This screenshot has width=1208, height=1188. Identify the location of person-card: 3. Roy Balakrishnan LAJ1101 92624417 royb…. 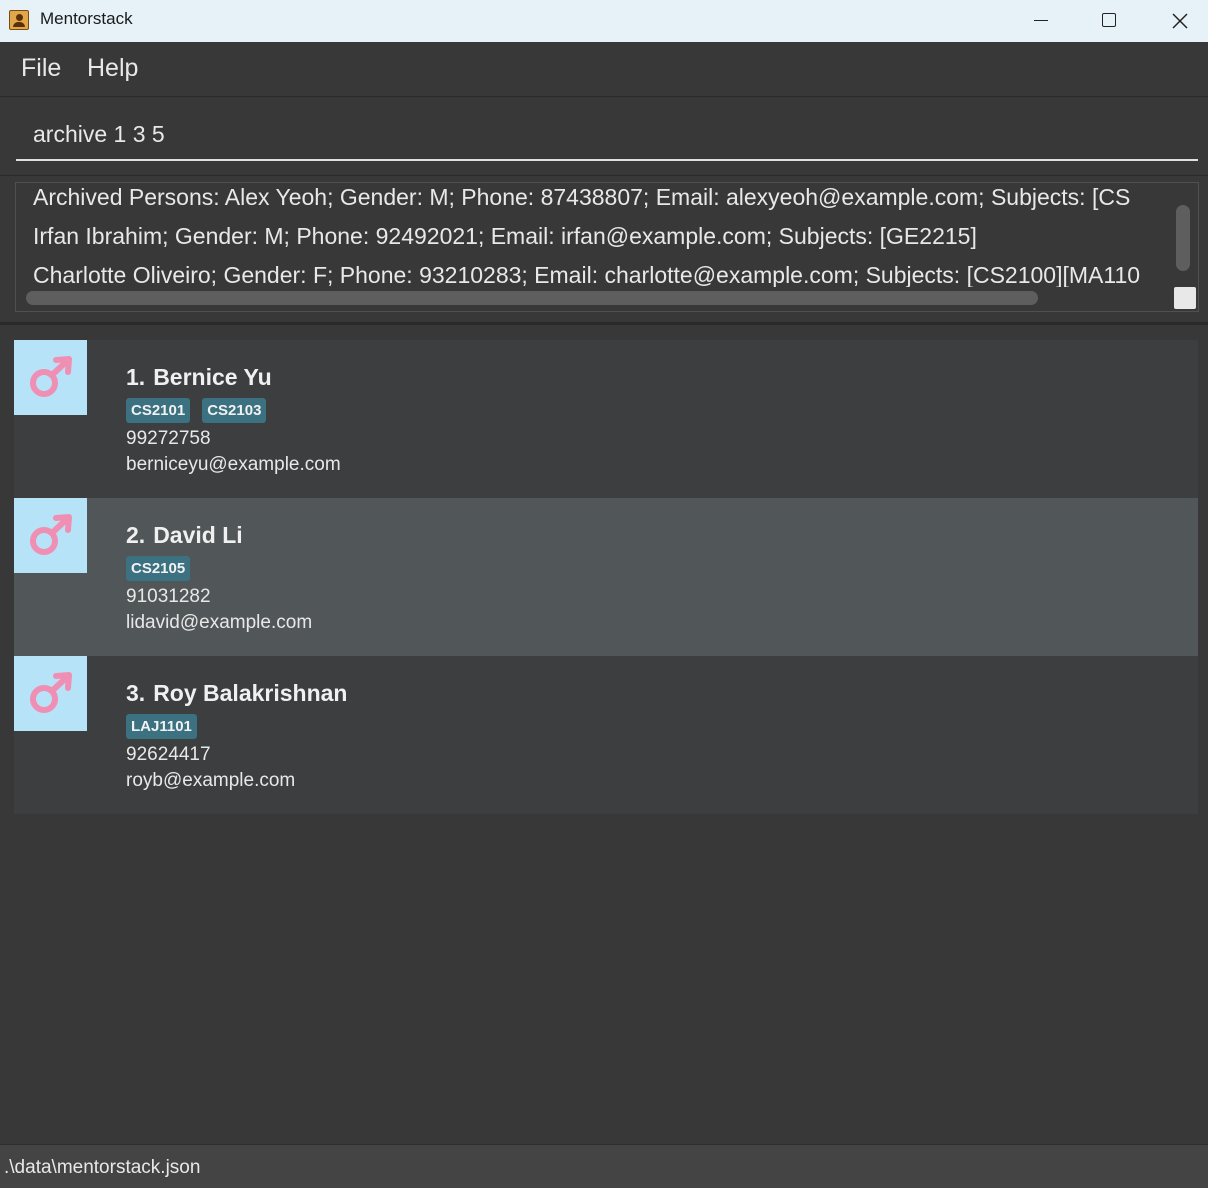
(606, 735).